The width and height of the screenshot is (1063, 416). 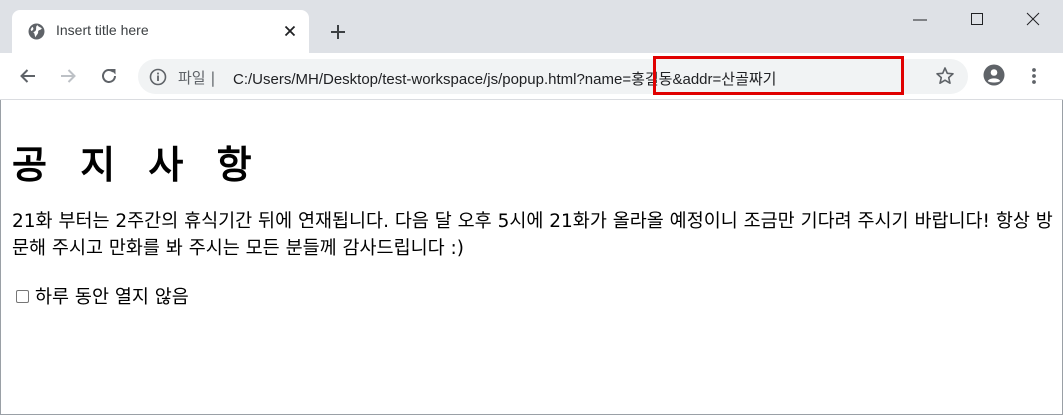 I want to click on back-arrow-icon, so click(x=28, y=76).